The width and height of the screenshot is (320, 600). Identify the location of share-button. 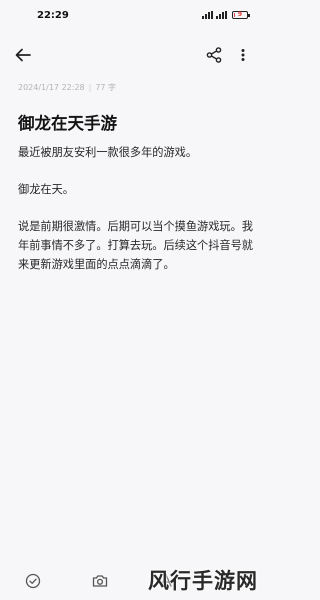
(214, 55).